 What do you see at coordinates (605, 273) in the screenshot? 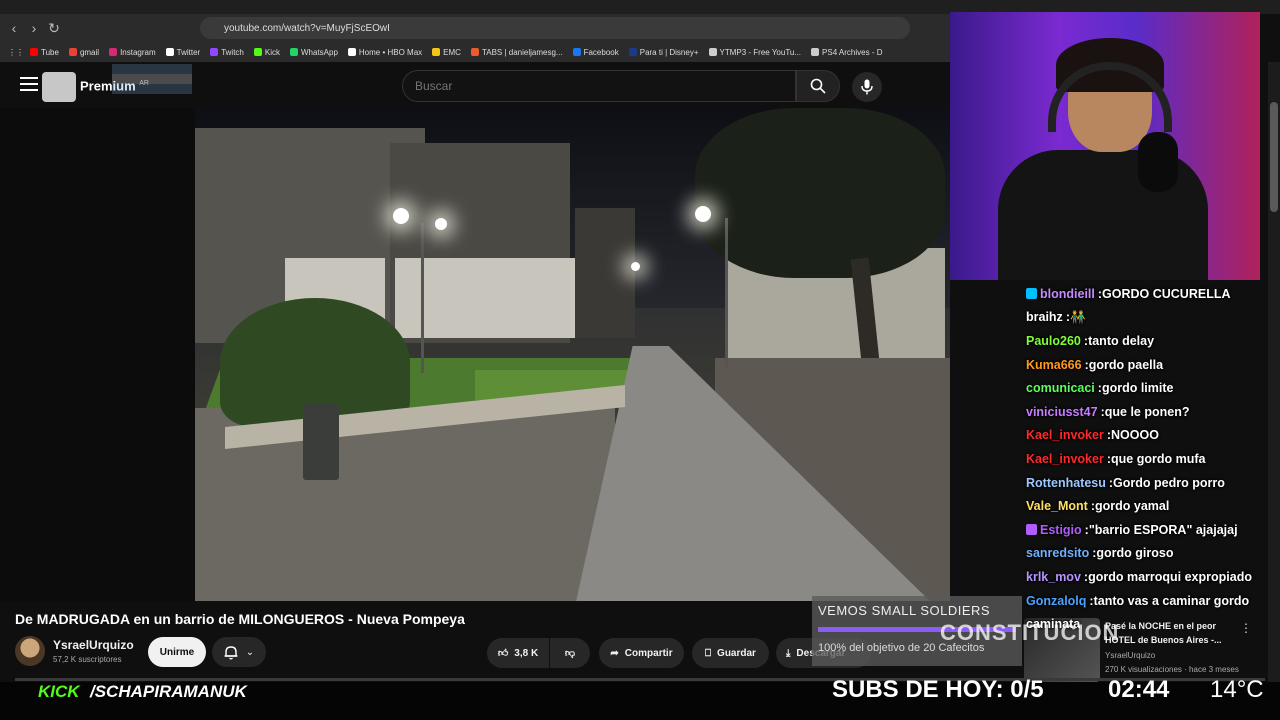
I see `video-building` at bounding box center [605, 273].